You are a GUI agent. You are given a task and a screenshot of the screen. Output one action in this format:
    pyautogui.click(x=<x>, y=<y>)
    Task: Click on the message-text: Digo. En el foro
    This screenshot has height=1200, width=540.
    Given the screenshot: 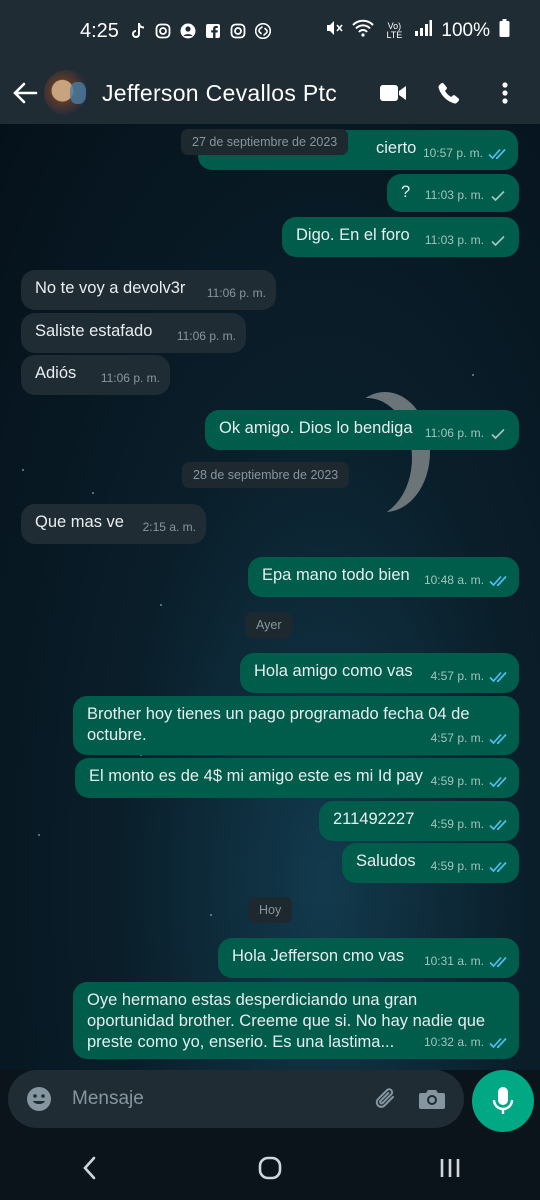 What is the action you would take?
    pyautogui.click(x=353, y=235)
    